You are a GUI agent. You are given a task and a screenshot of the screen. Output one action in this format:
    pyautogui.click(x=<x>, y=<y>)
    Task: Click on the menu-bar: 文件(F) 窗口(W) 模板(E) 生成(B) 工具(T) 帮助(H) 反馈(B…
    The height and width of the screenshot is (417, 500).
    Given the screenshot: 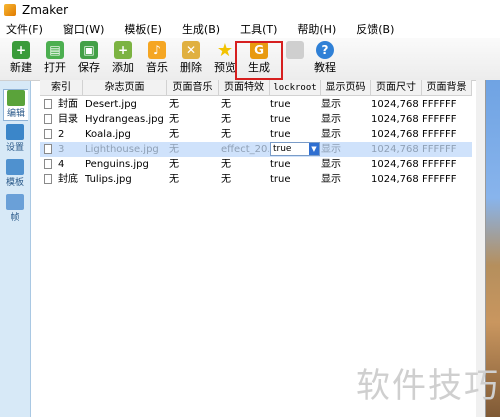 What is the action you would take?
    pyautogui.click(x=250, y=29)
    